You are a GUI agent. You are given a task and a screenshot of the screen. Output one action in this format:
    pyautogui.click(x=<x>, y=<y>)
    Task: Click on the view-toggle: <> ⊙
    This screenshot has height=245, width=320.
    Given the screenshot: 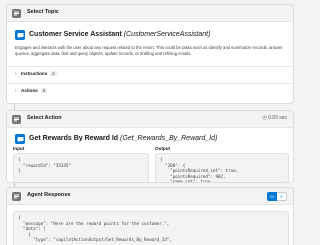 What is the action you would take?
    pyautogui.click(x=277, y=196)
    